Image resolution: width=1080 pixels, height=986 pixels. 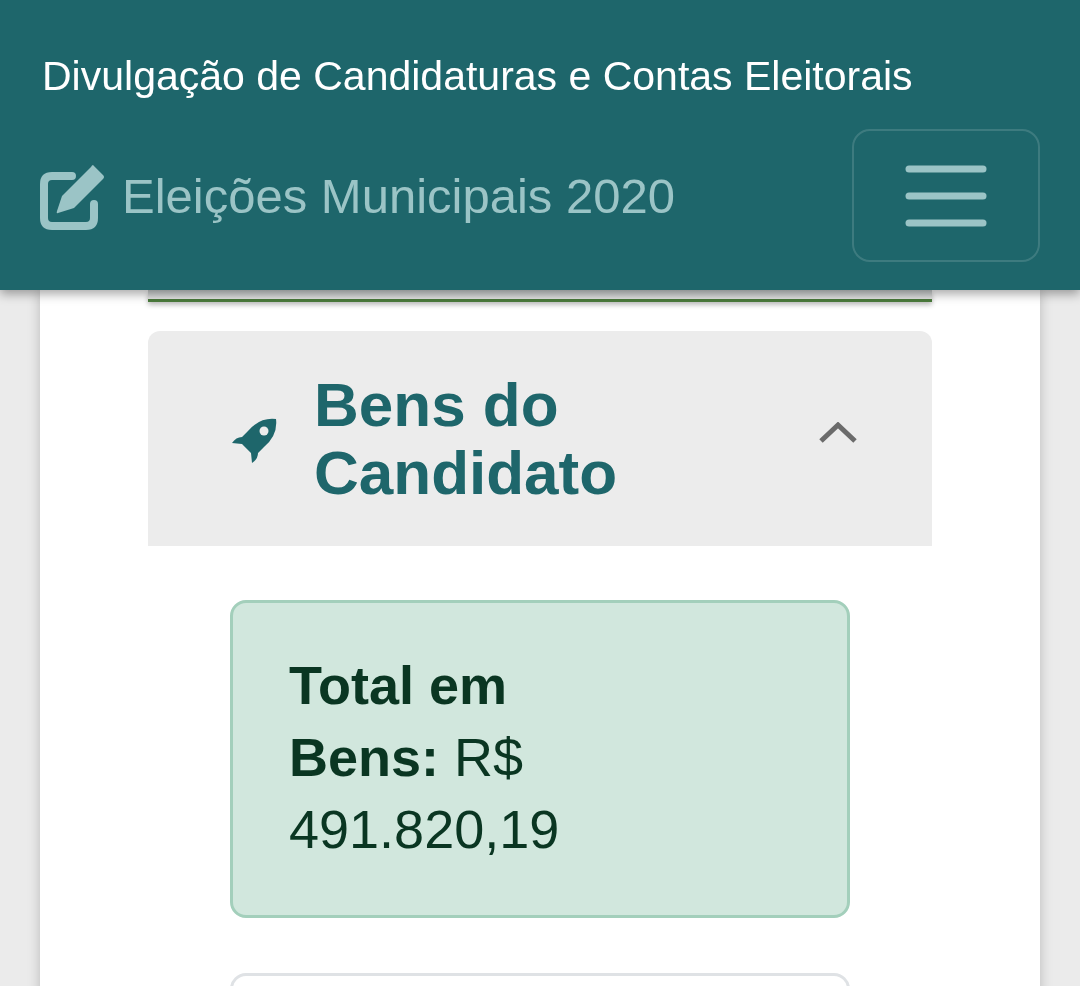 I want to click on rocket-icon, so click(x=254, y=441).